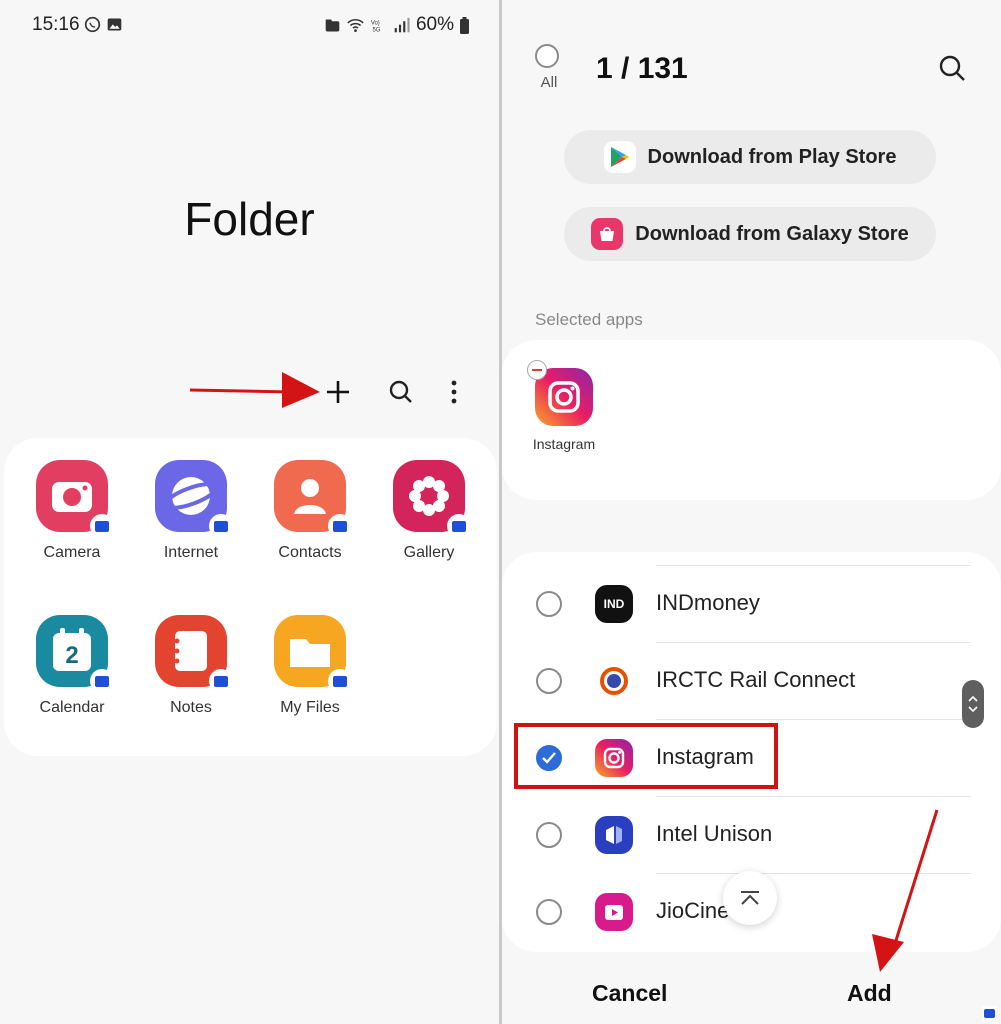 Image resolution: width=1001 pixels, height=1024 pixels. I want to click on app-label: Notes, so click(191, 707).